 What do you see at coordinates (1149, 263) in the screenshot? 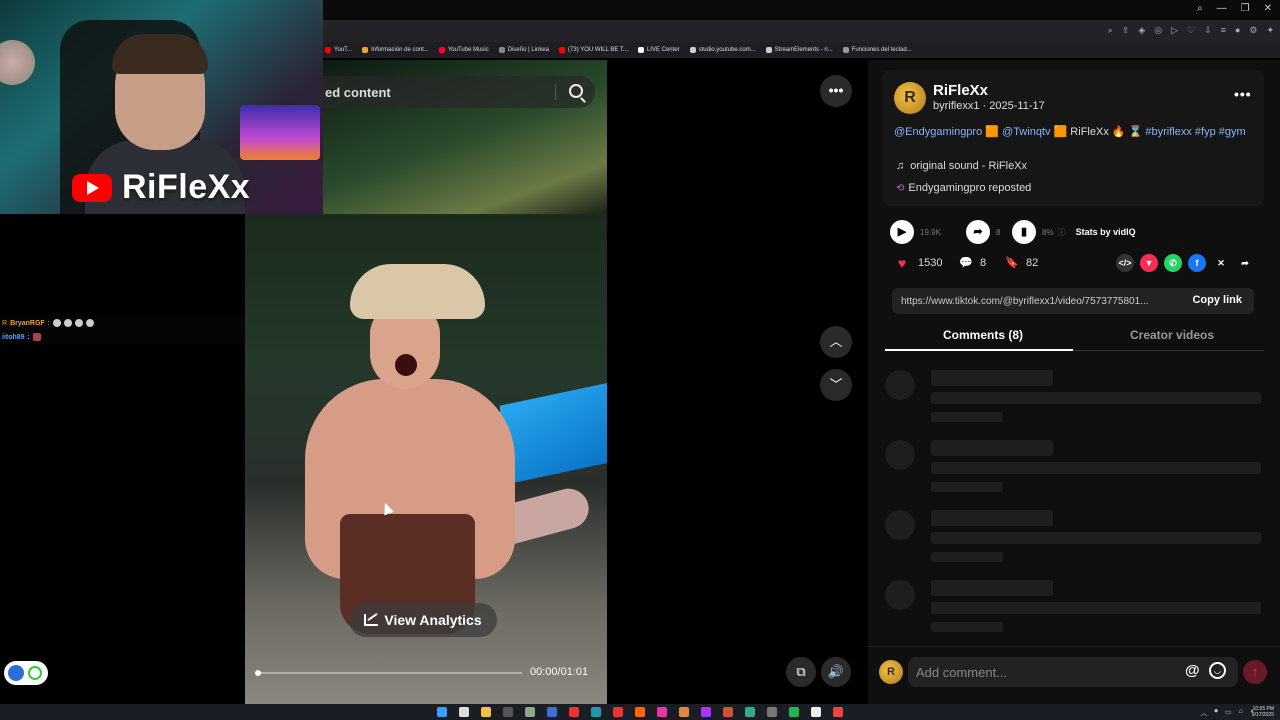
I see `repost-share-icon: ▼` at bounding box center [1149, 263].